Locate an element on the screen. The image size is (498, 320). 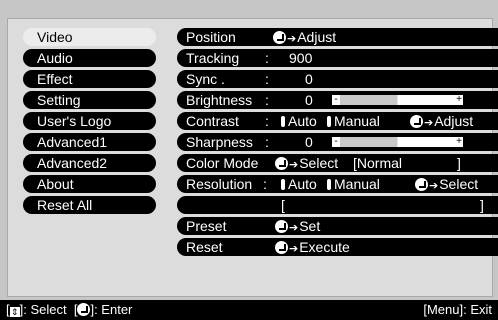
preset-label: Preset is located at coordinates (206, 226).